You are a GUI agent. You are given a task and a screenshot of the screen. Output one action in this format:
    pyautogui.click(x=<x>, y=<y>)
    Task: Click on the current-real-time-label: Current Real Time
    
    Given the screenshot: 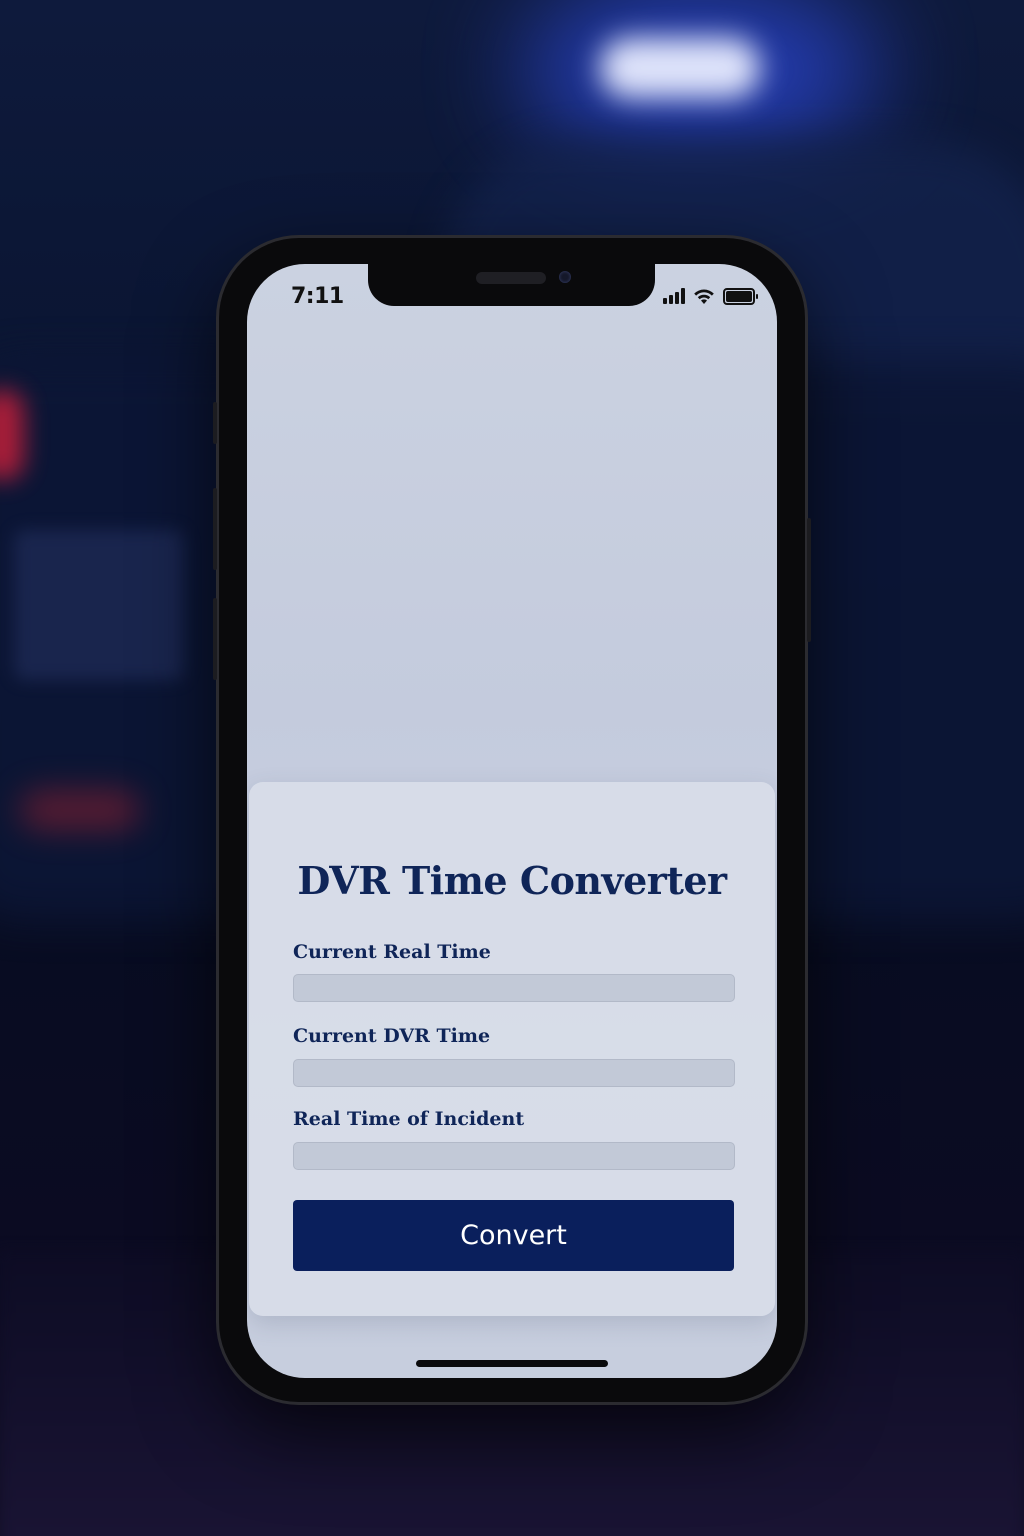 What is the action you would take?
    pyautogui.click(x=392, y=952)
    